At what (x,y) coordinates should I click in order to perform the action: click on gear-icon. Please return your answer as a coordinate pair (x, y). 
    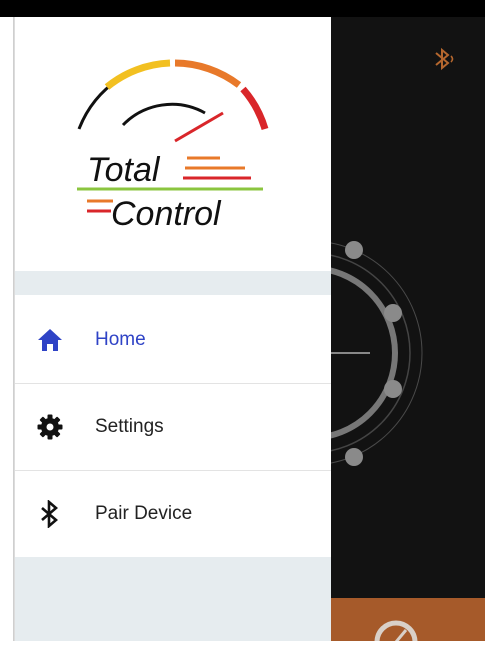
    Looking at the image, I should click on (50, 427).